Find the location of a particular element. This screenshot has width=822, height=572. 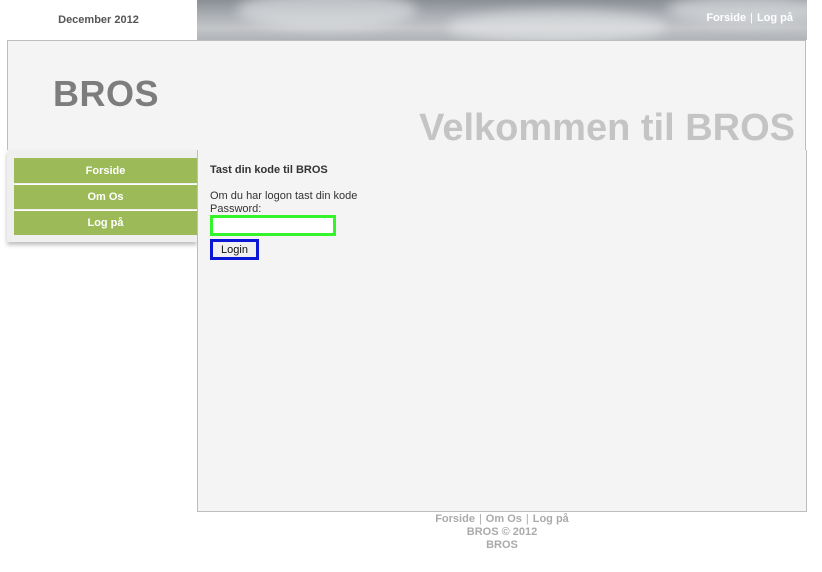

header-banner-image: Forside | Log på is located at coordinates (502, 20).